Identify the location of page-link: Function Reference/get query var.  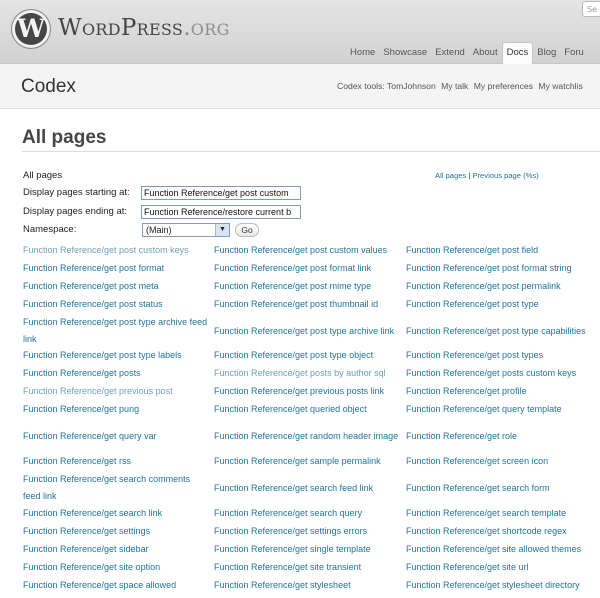
(116, 436).